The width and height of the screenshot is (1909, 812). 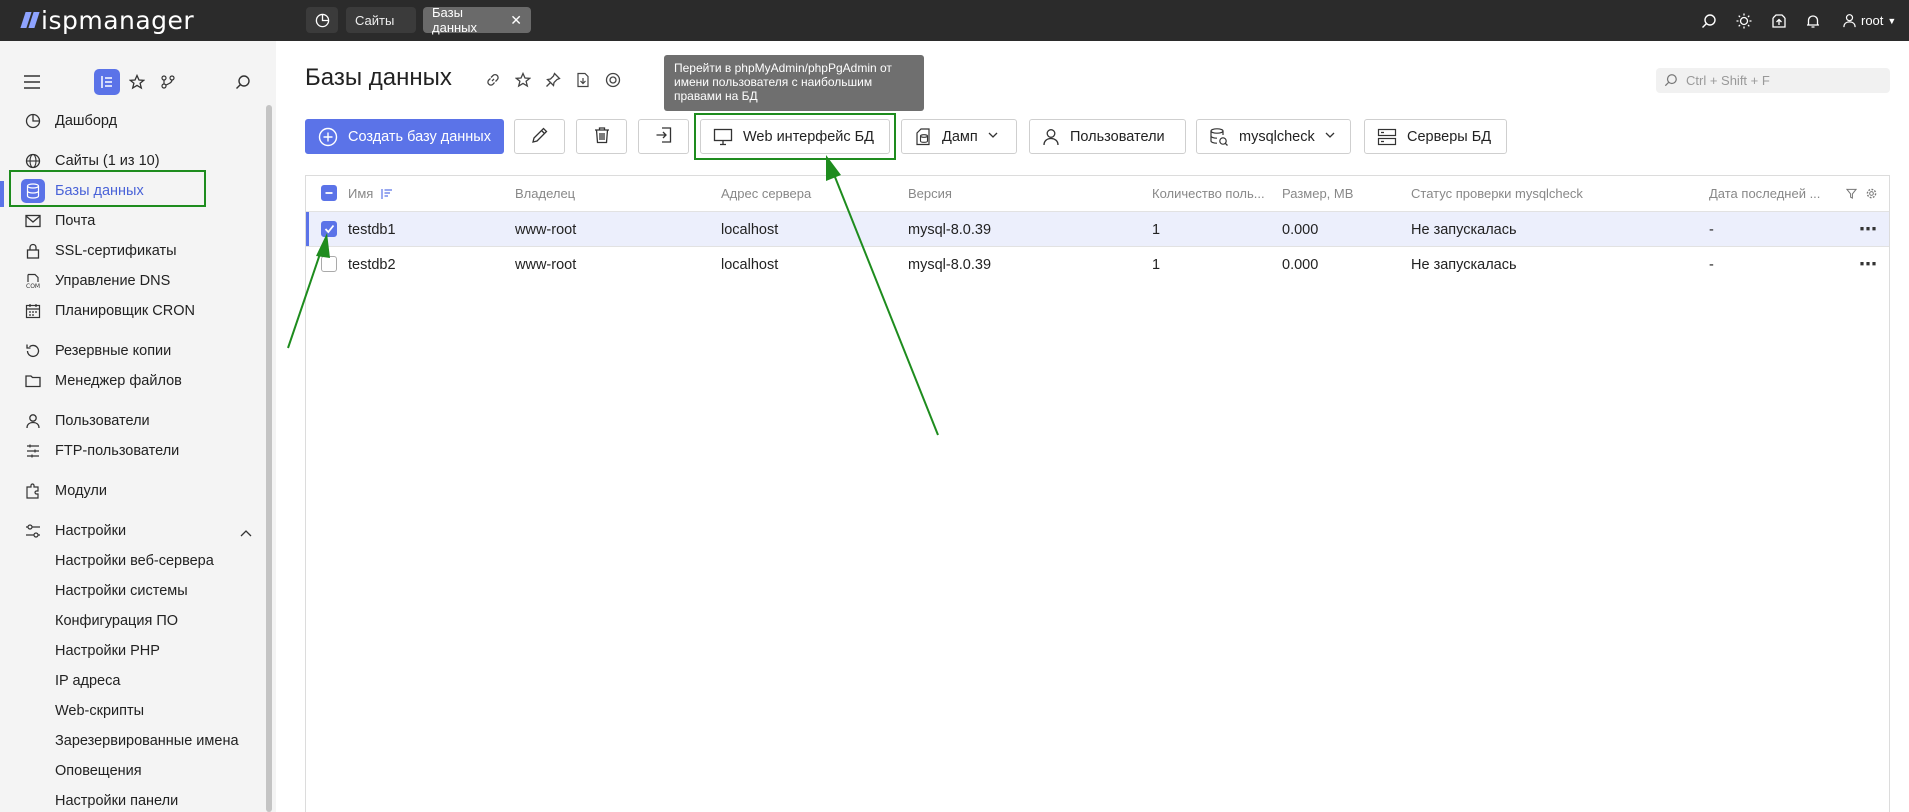 I want to click on cell-name: testdb2, so click(x=372, y=264).